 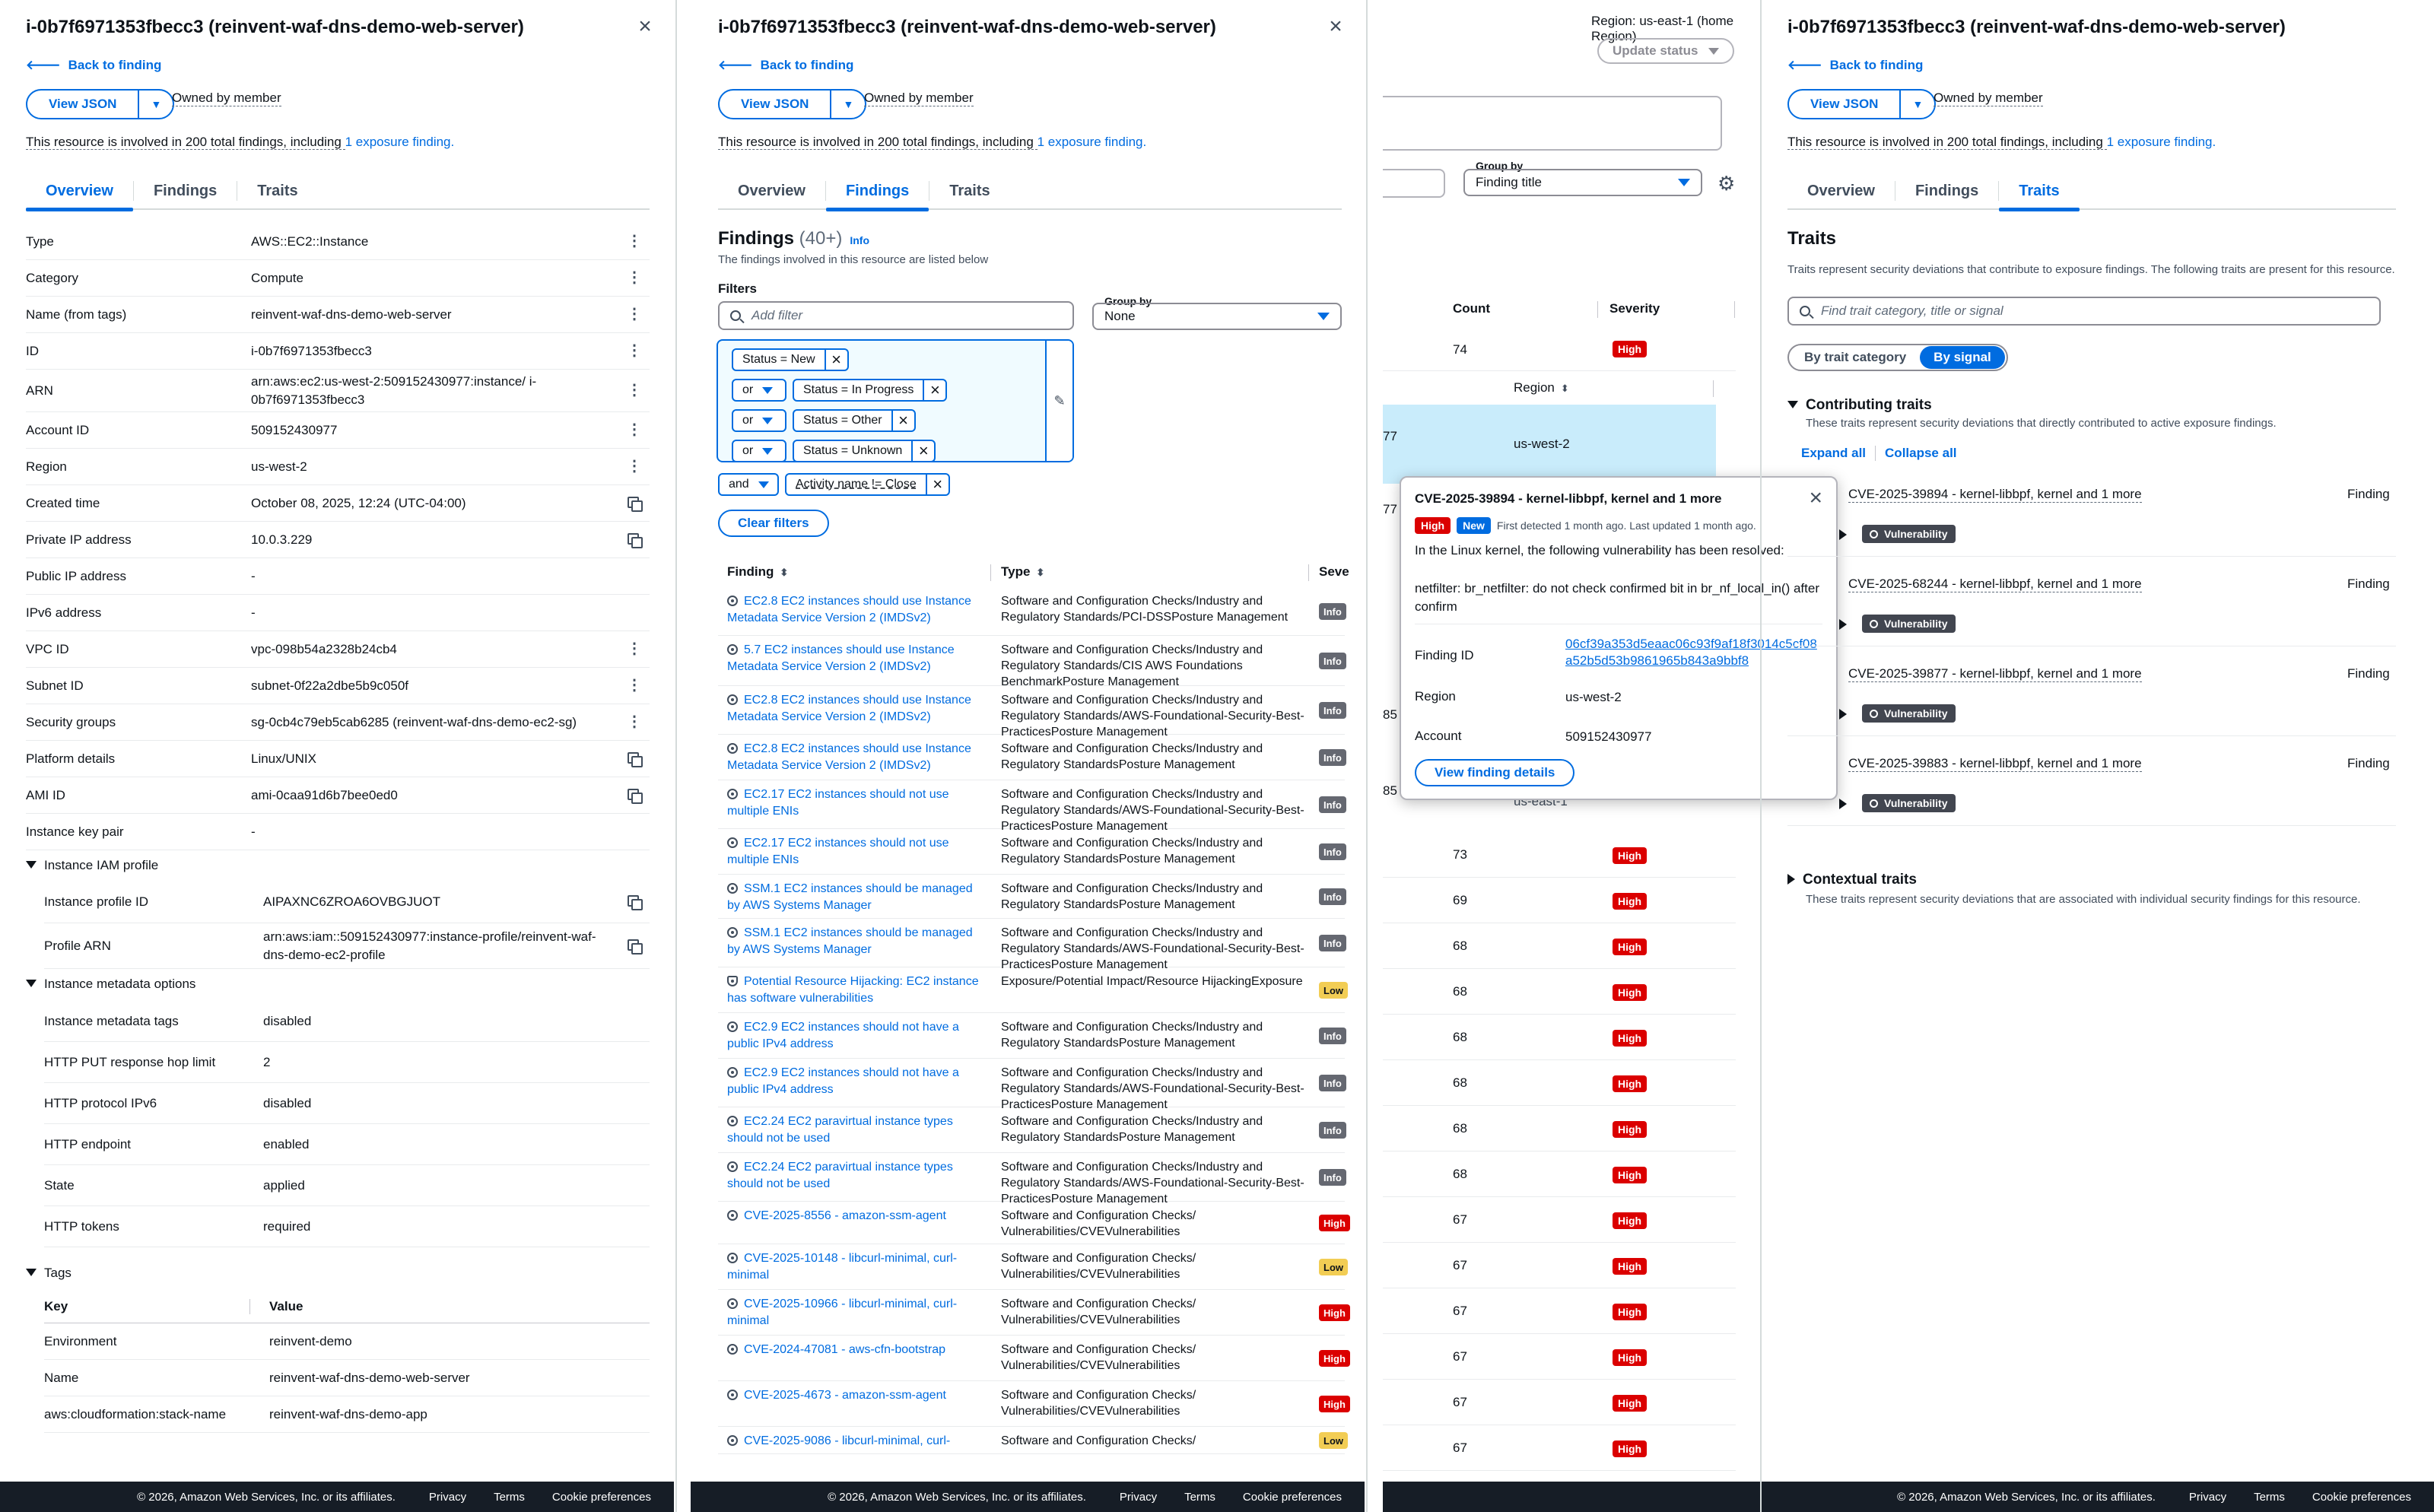 What do you see at coordinates (1414, 183) in the screenshot?
I see `filter-input` at bounding box center [1414, 183].